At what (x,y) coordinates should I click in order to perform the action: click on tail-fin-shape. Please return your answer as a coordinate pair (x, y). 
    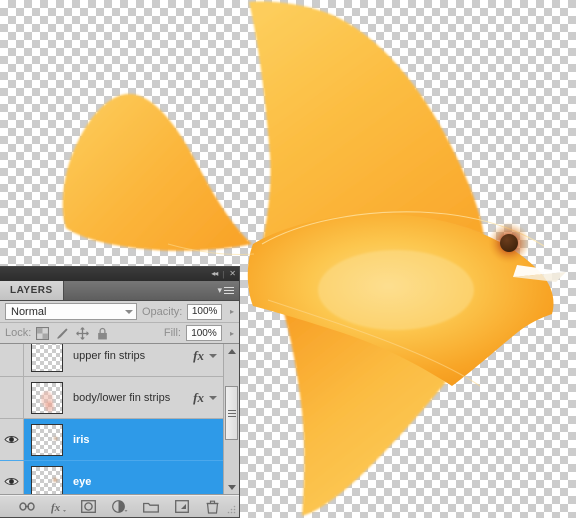
    Looking at the image, I should click on (157, 172).